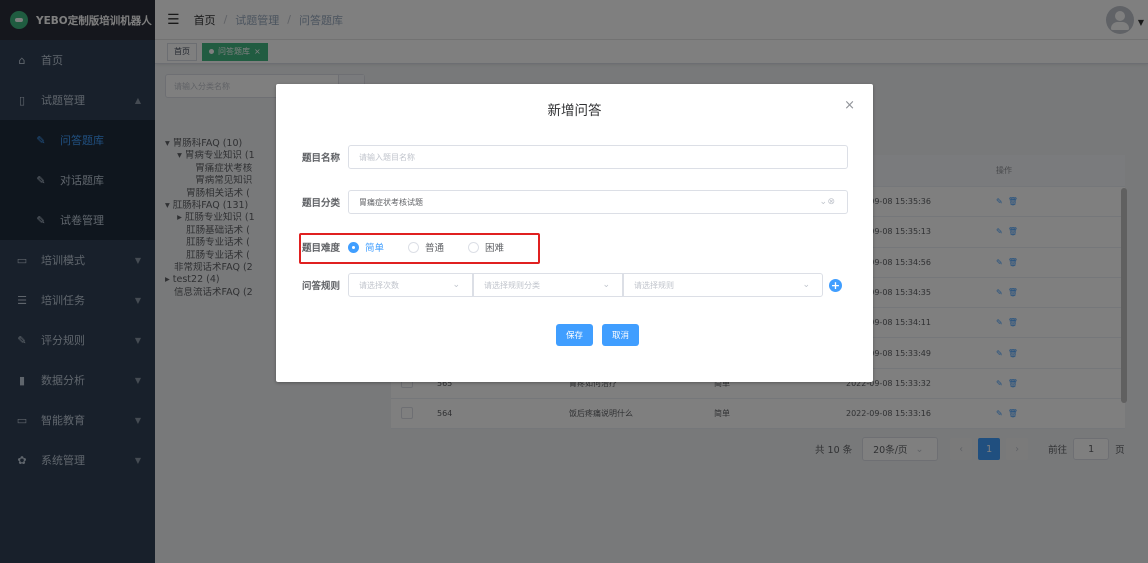 The height and width of the screenshot is (563, 1148). Describe the element at coordinates (849, 105) in the screenshot. I see `close-icon: ×` at that location.